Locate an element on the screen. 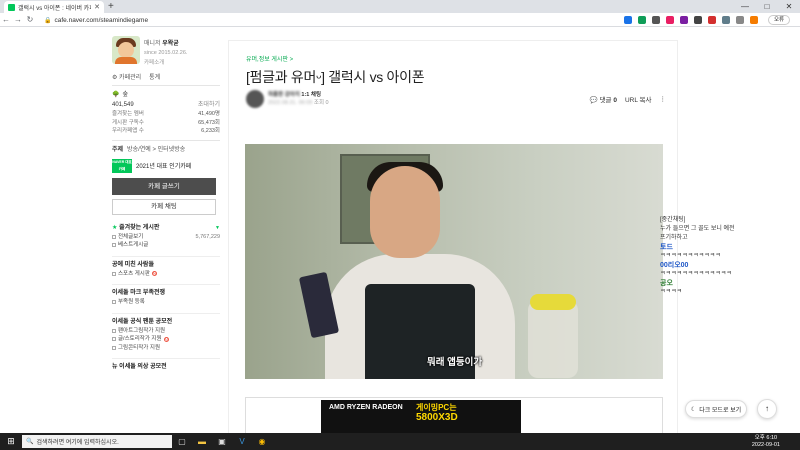  award-label: 2021년 대표 인기카페 is located at coordinates (163, 165).